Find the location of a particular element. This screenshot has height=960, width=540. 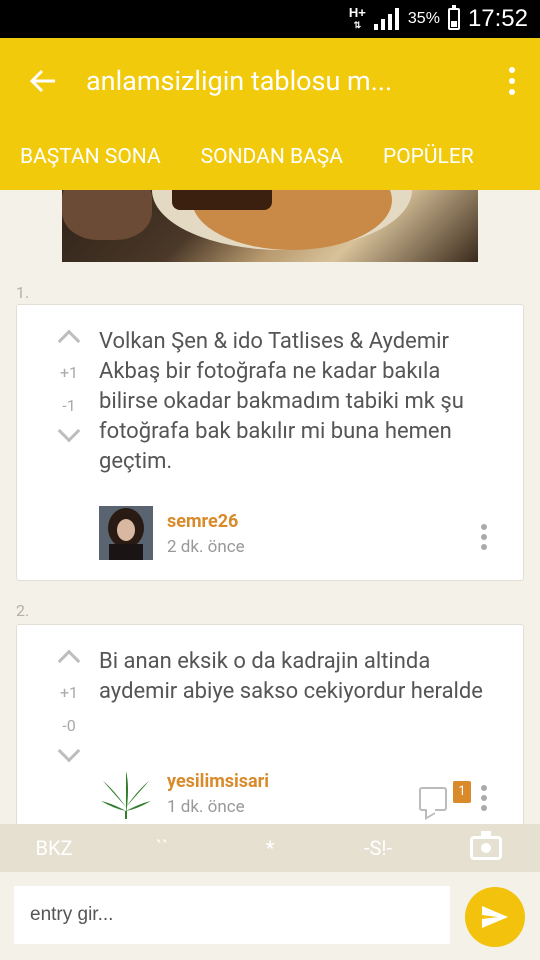

composer is located at coordinates (270, 916).